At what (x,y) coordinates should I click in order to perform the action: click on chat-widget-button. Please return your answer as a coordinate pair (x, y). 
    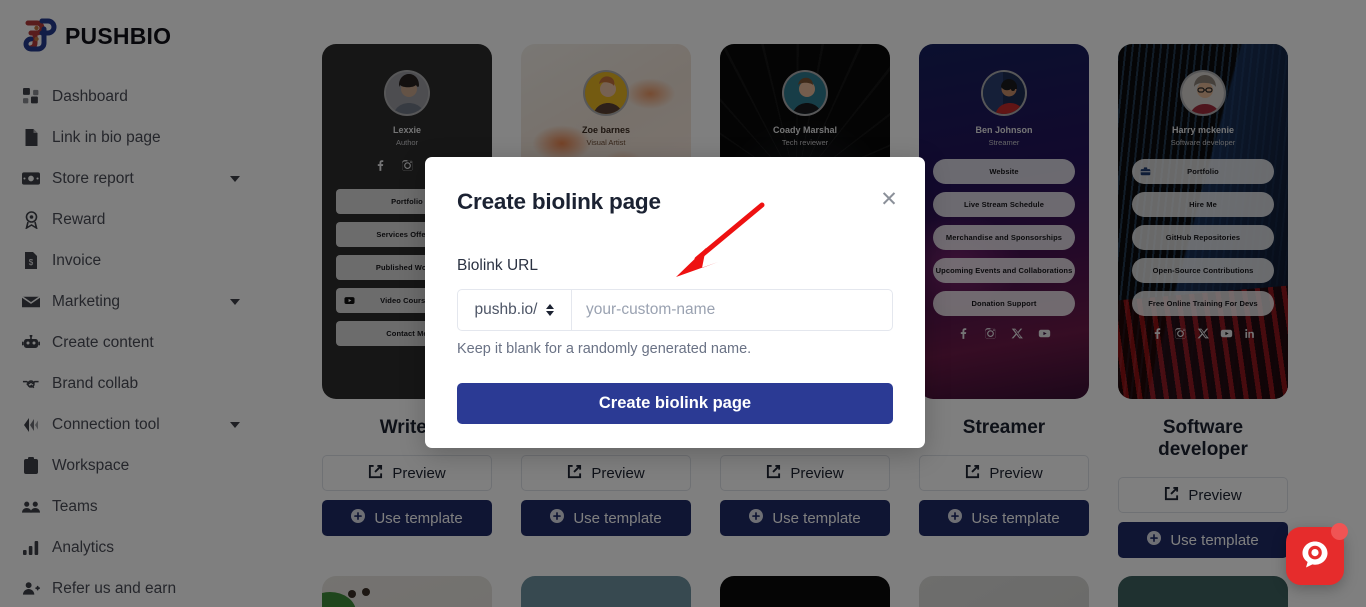
    Looking at the image, I should click on (1317, 554).